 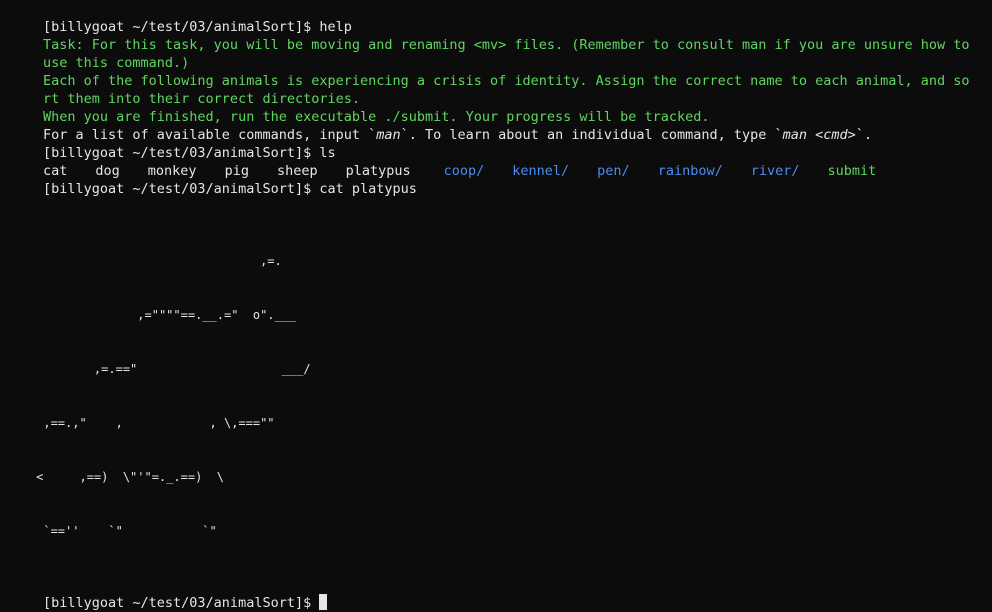 I want to click on directory-entry: coop/, so click(x=464, y=171).